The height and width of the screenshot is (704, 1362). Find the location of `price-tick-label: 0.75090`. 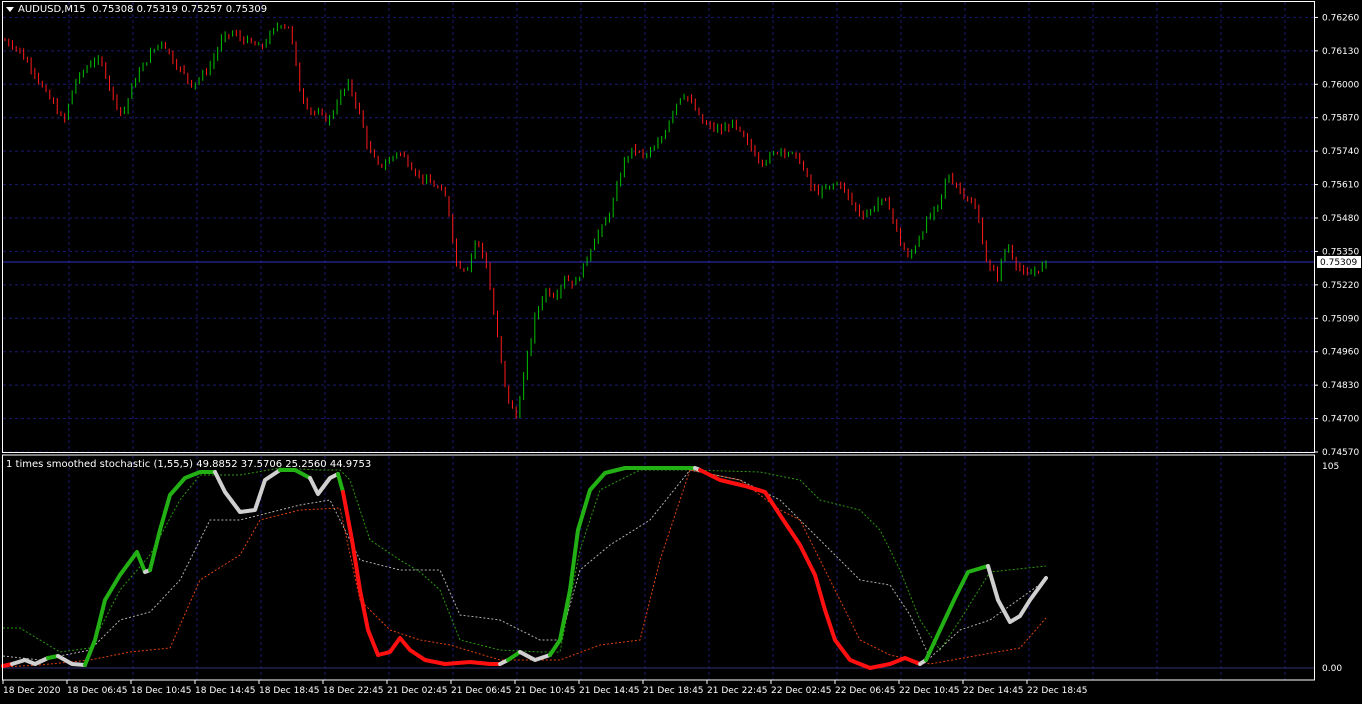

price-tick-label: 0.75090 is located at coordinates (1340, 319).